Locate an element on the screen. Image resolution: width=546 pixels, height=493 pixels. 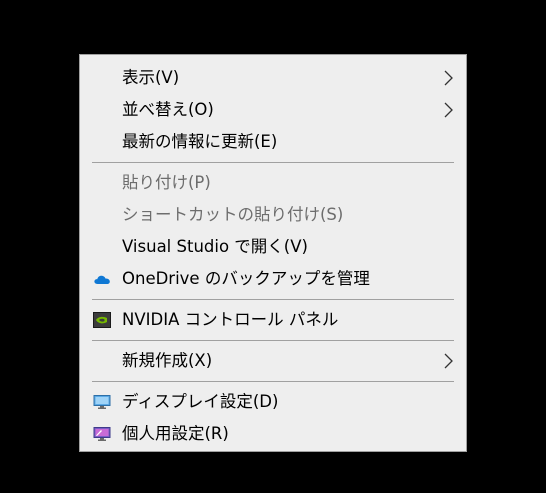
menu-item-paste: 貼り付け(P) is located at coordinates (273, 183).